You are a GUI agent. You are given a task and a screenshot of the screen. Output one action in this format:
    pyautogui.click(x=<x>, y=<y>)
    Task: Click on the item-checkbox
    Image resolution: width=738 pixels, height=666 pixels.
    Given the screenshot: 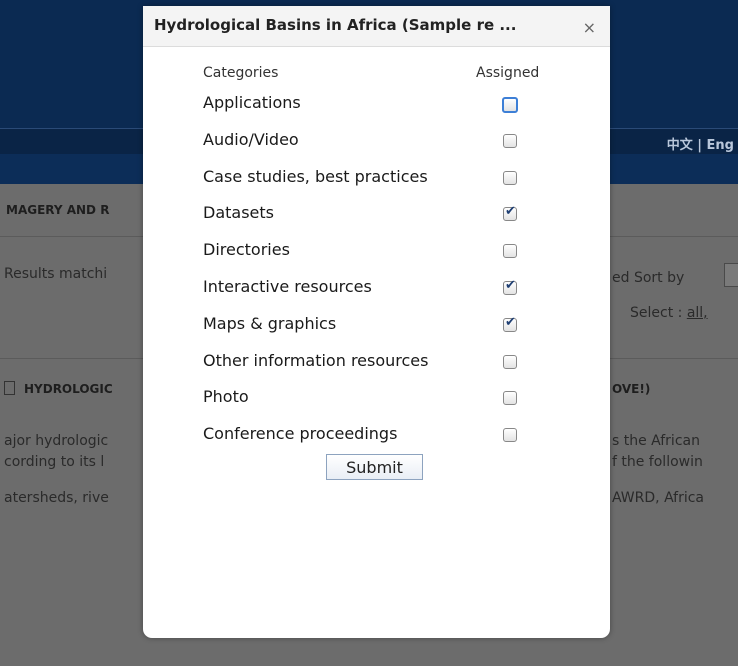 What is the action you would take?
    pyautogui.click(x=9, y=388)
    